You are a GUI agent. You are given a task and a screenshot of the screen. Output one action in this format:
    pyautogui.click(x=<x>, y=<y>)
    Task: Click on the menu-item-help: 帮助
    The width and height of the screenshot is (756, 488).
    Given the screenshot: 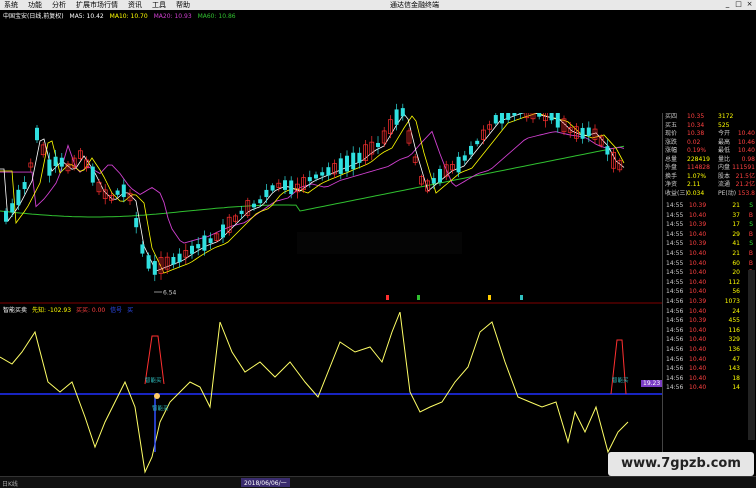 What is the action you would take?
    pyautogui.click(x=184, y=5)
    